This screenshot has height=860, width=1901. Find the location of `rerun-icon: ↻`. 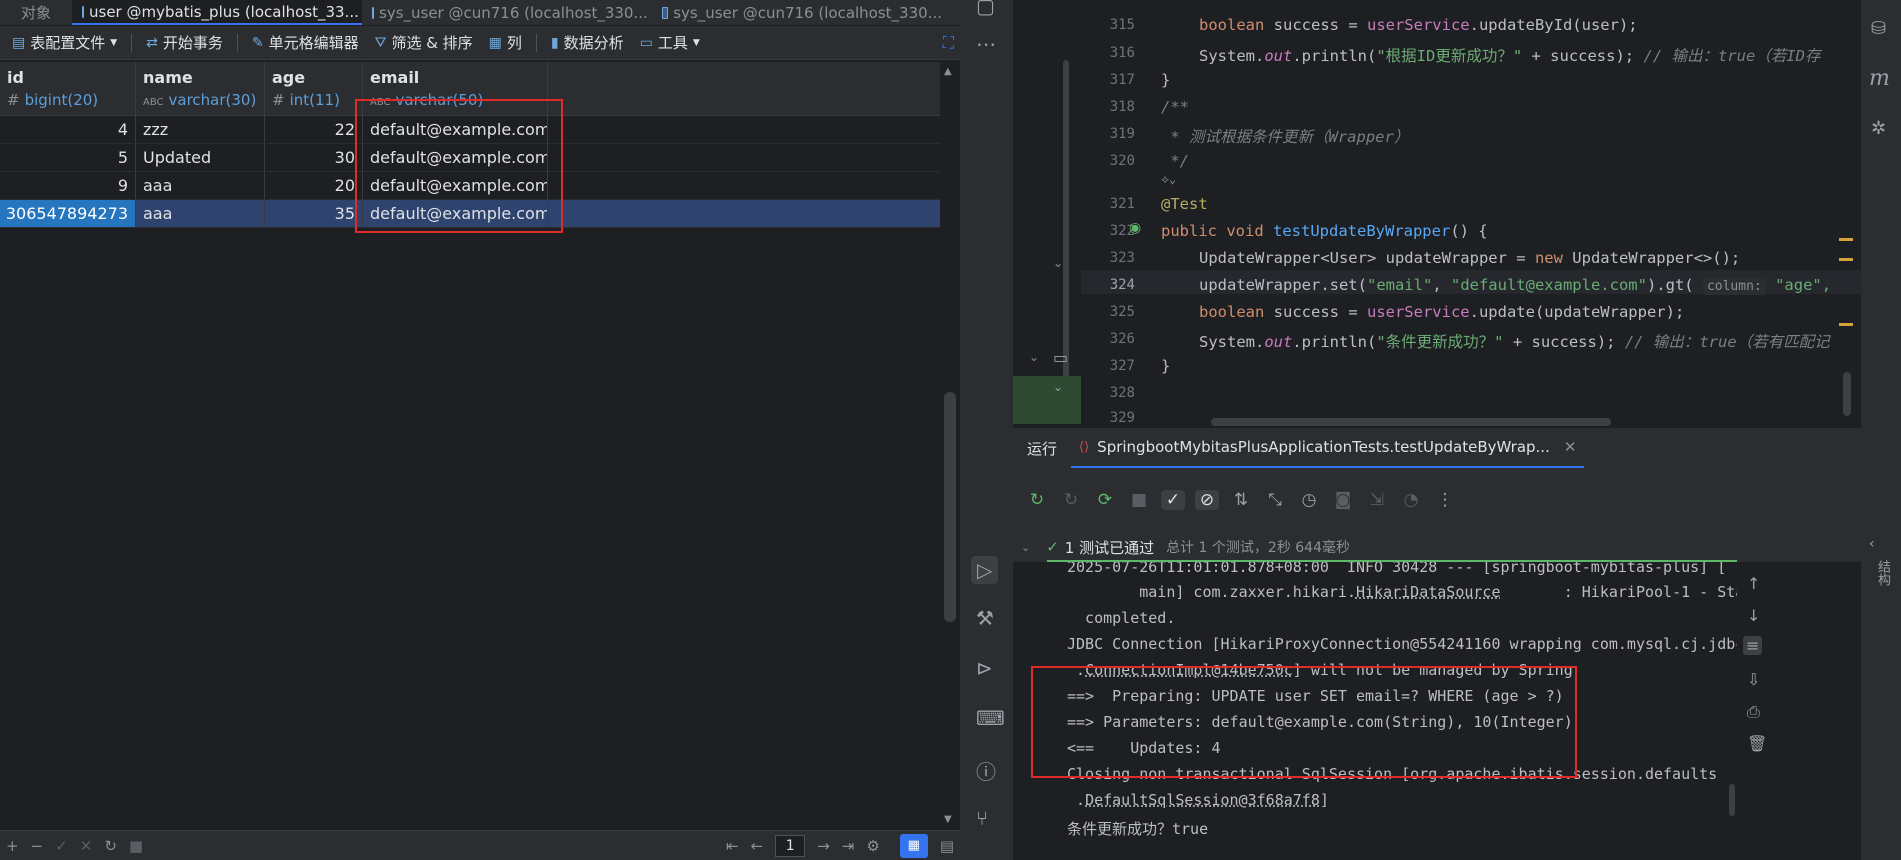

rerun-icon: ↻ is located at coordinates (1037, 500).